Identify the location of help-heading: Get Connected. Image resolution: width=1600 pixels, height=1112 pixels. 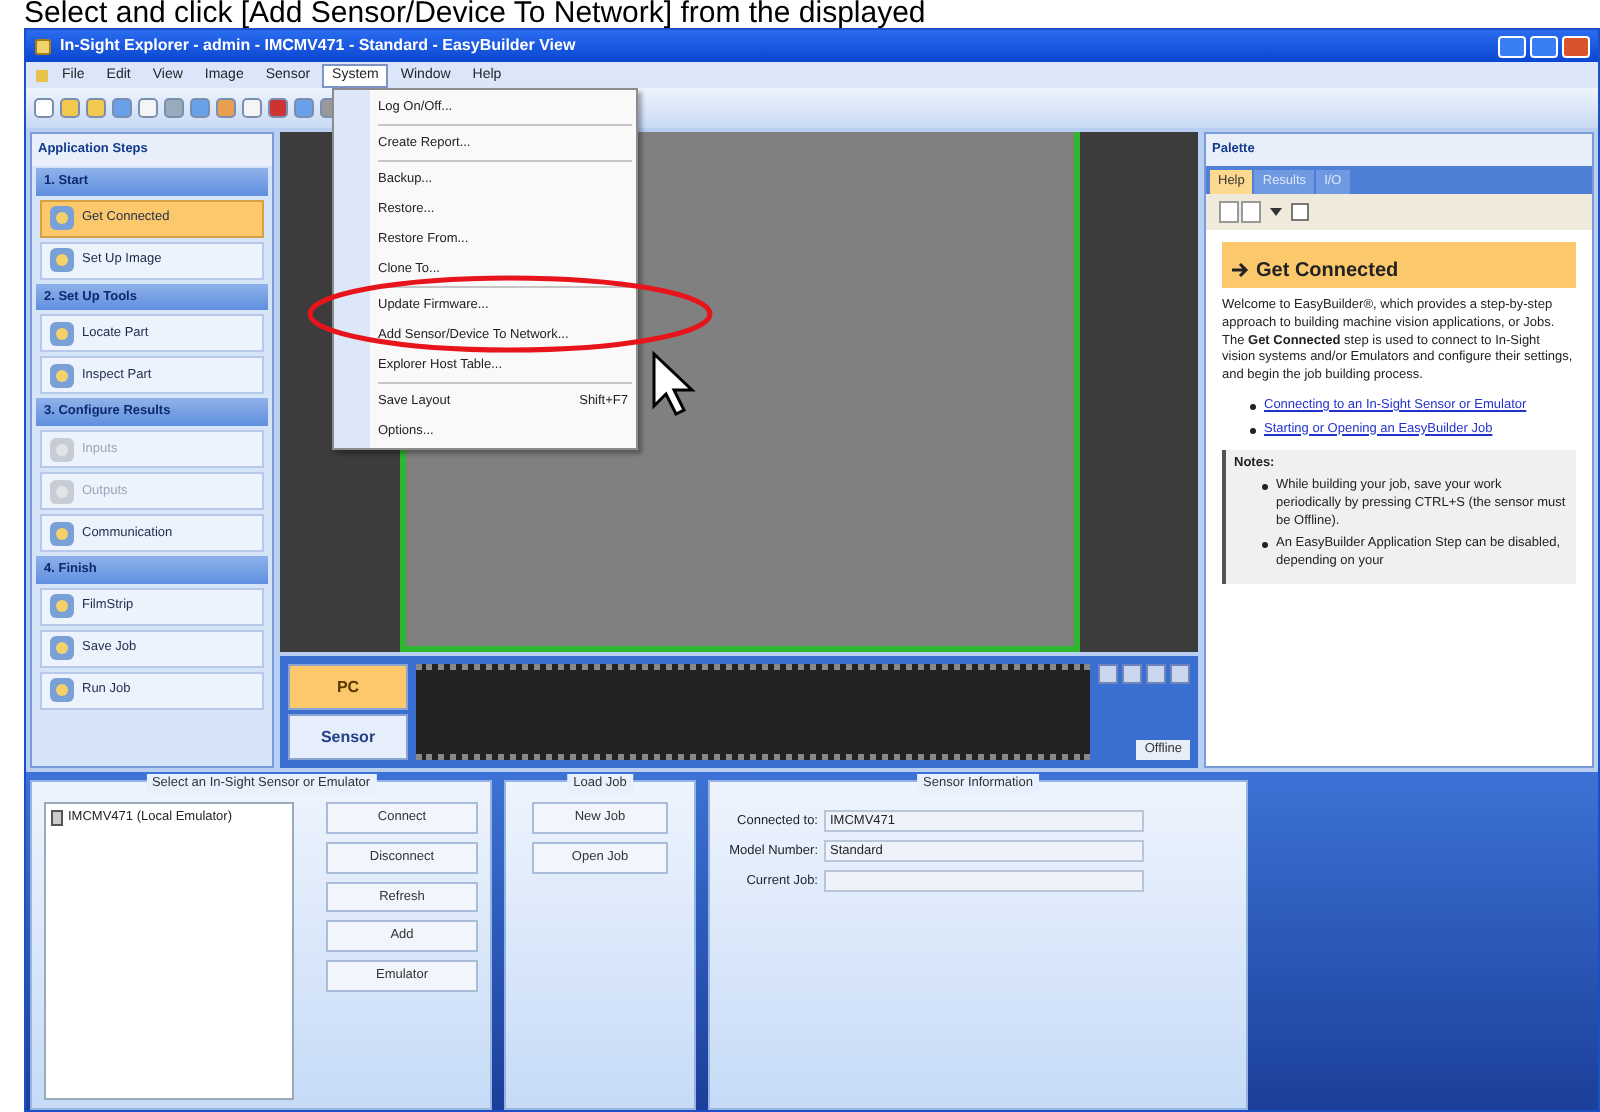
(1399, 264).